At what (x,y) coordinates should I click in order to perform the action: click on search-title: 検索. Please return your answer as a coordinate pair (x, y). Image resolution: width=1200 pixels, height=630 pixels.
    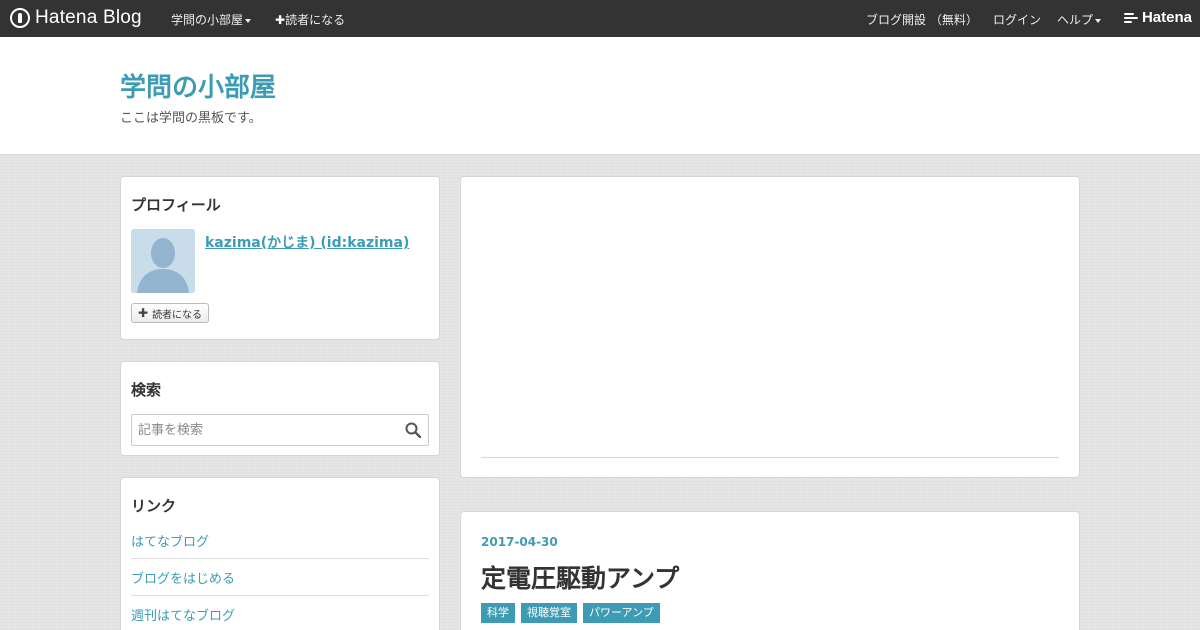
    Looking at the image, I should click on (146, 390).